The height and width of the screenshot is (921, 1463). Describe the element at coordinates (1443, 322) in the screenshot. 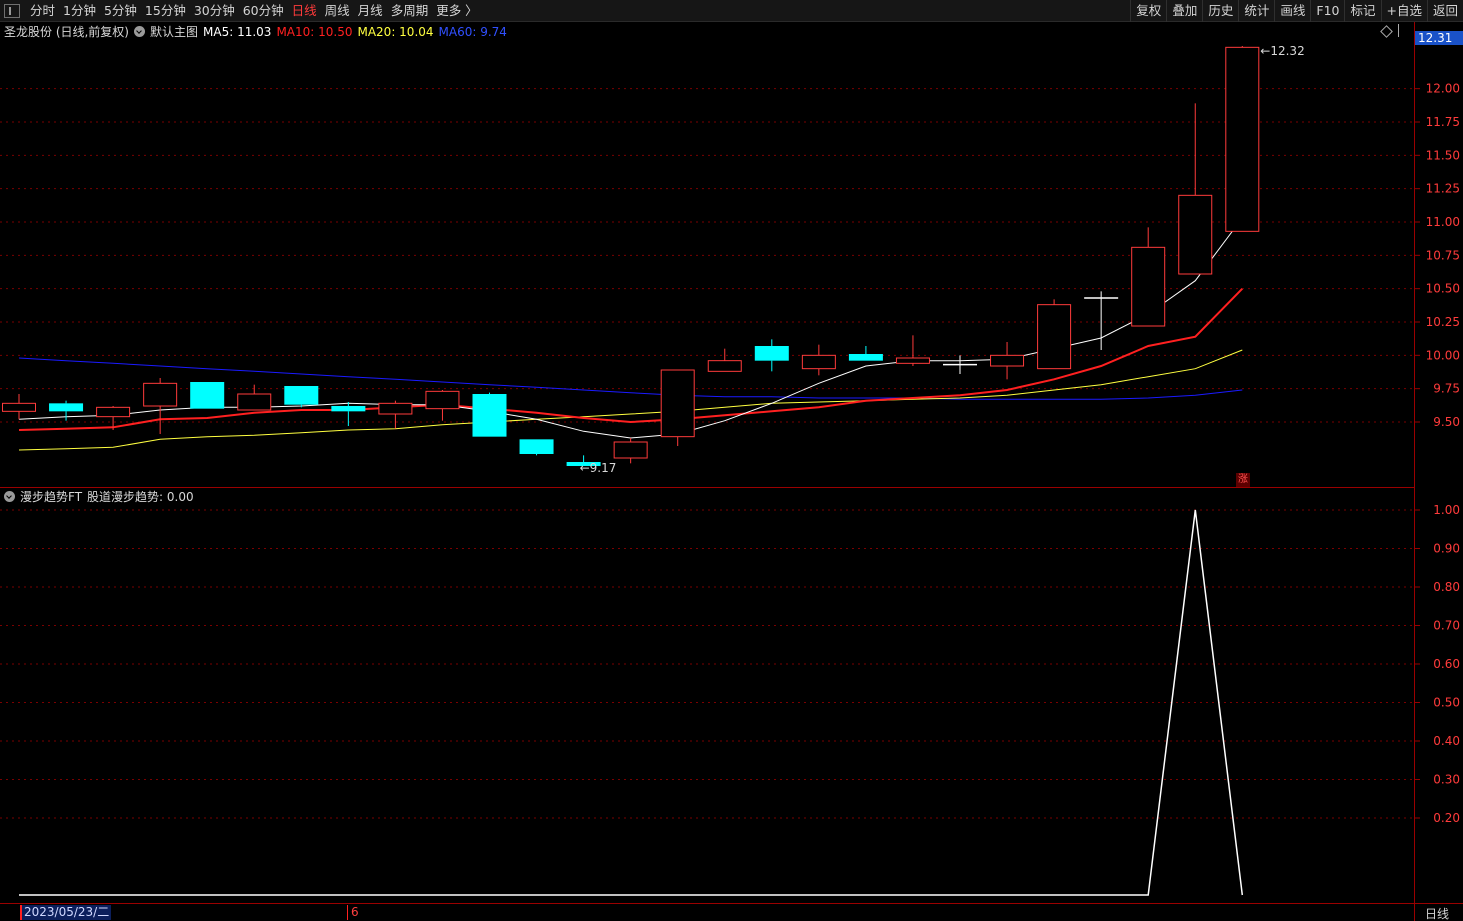

I see `price-tick-label: 10.25` at that location.